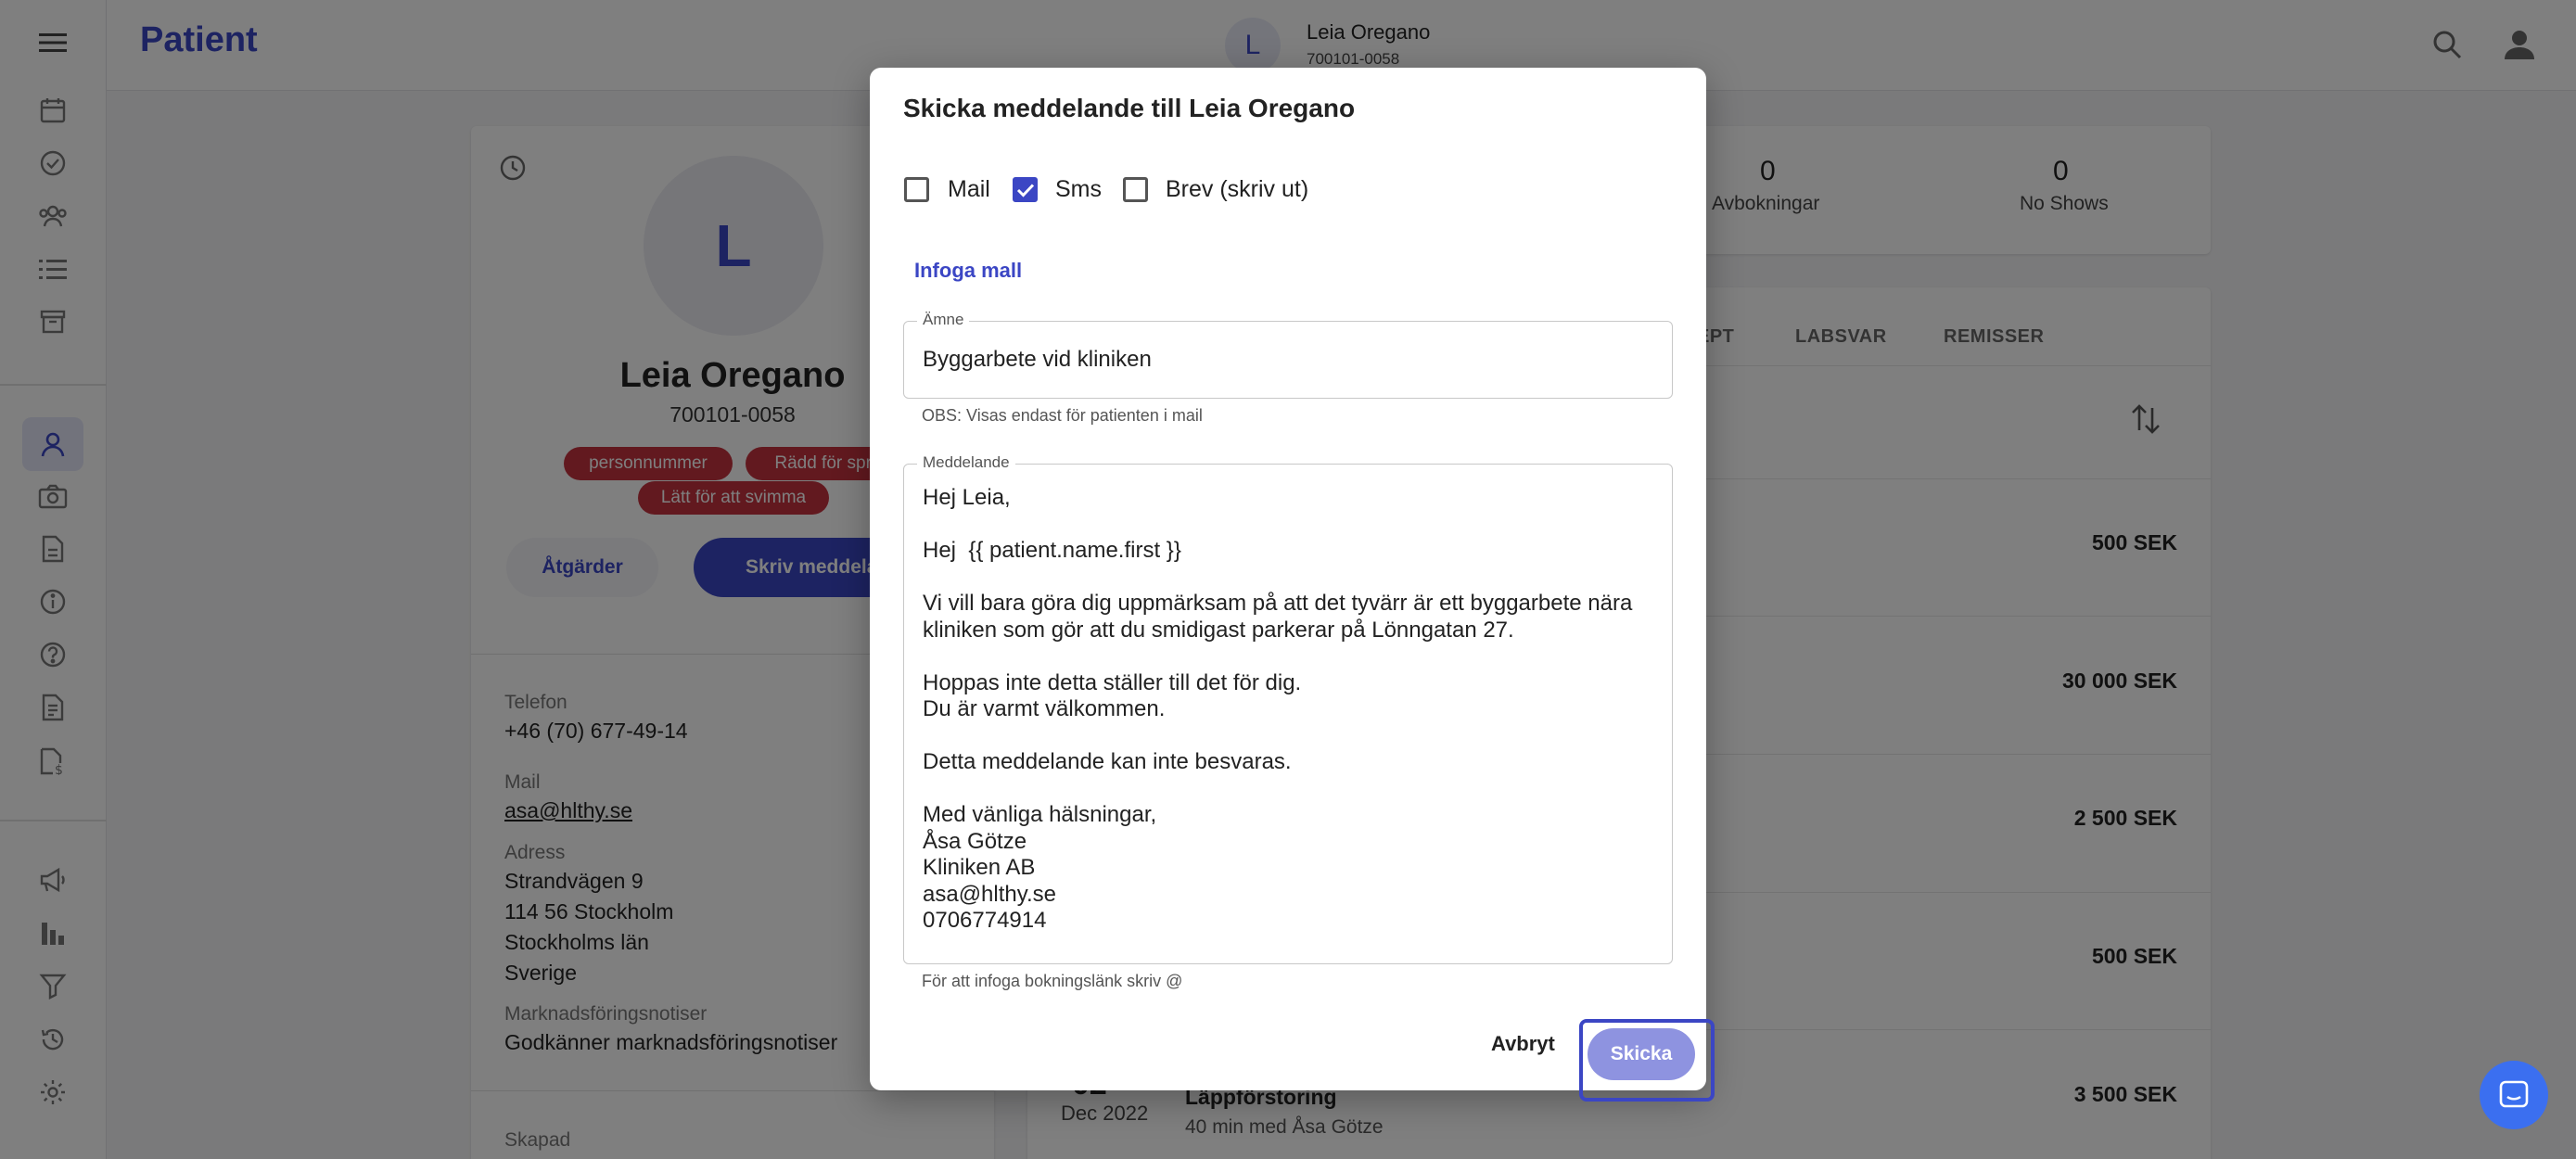  I want to click on sms-checkbox-label: Sms, so click(1078, 189).